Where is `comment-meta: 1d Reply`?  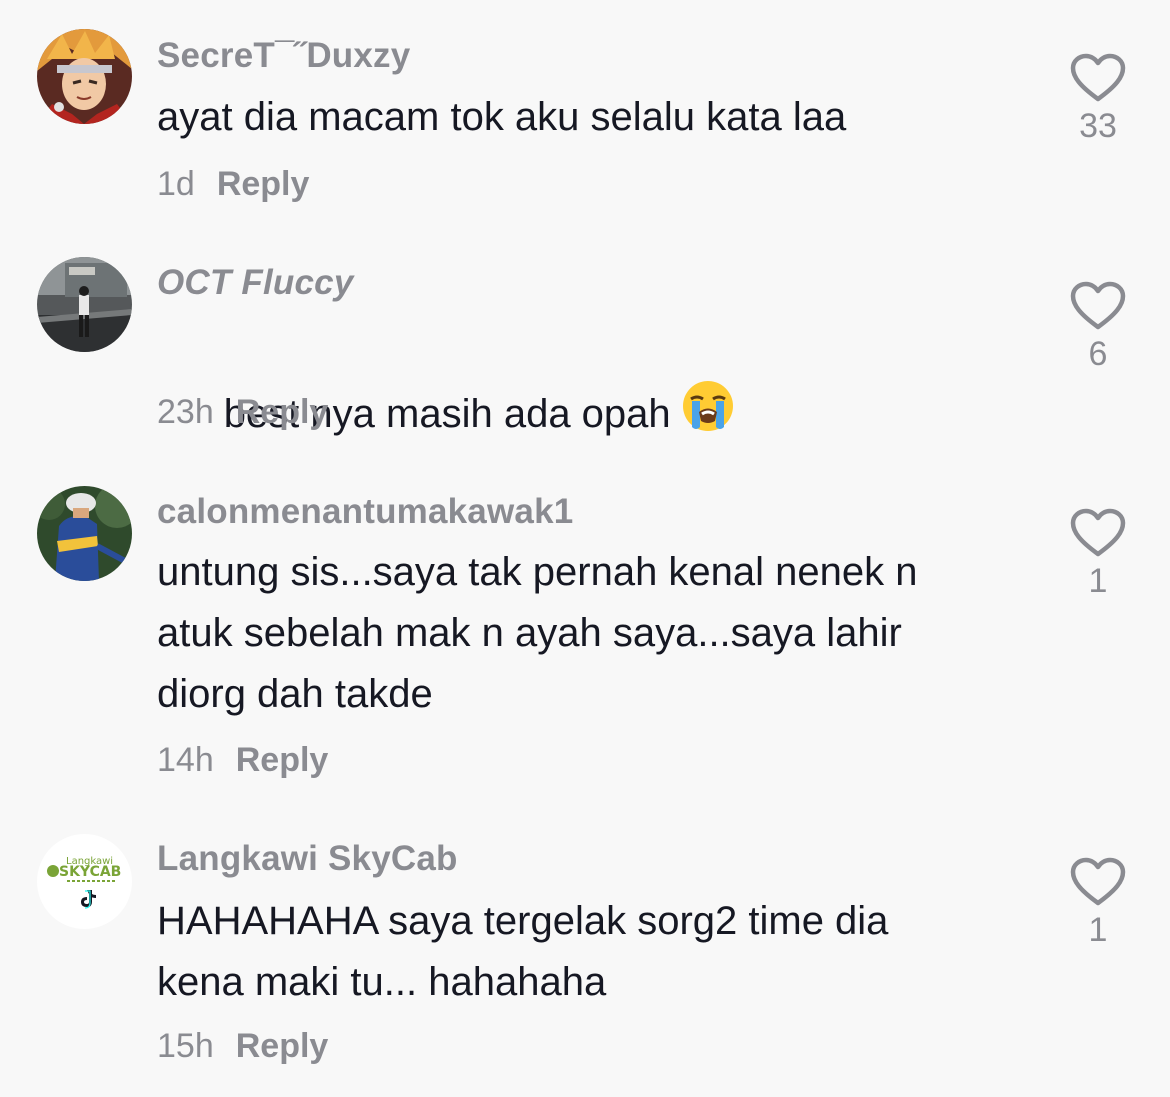 comment-meta: 1d Reply is located at coordinates (233, 184).